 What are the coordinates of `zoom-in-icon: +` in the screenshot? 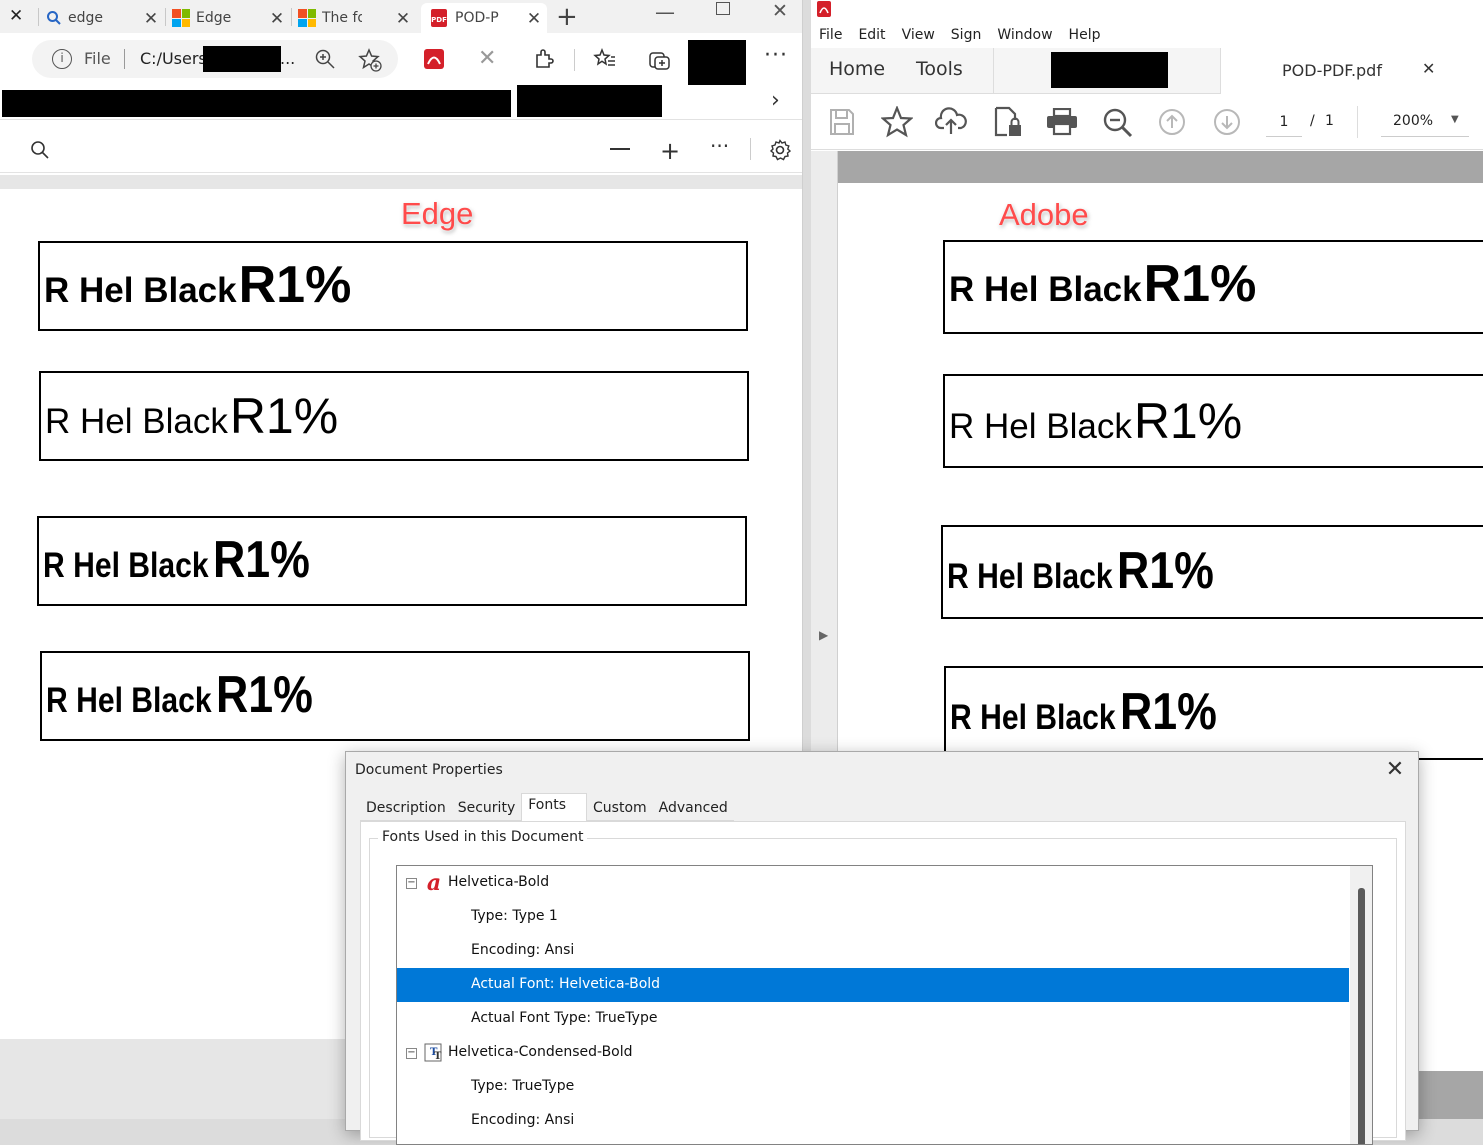 It's located at (670, 151).